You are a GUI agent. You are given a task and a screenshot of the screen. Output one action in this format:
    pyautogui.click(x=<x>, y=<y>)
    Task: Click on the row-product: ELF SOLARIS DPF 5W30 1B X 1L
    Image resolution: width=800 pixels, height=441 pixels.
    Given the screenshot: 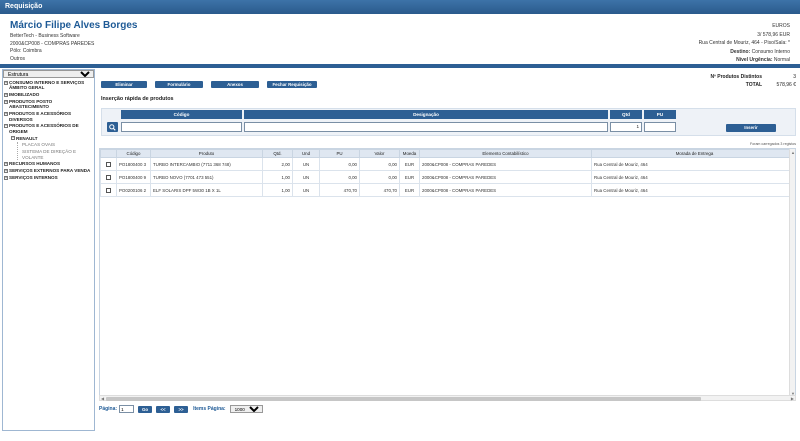 What is the action you would take?
    pyautogui.click(x=206, y=190)
    